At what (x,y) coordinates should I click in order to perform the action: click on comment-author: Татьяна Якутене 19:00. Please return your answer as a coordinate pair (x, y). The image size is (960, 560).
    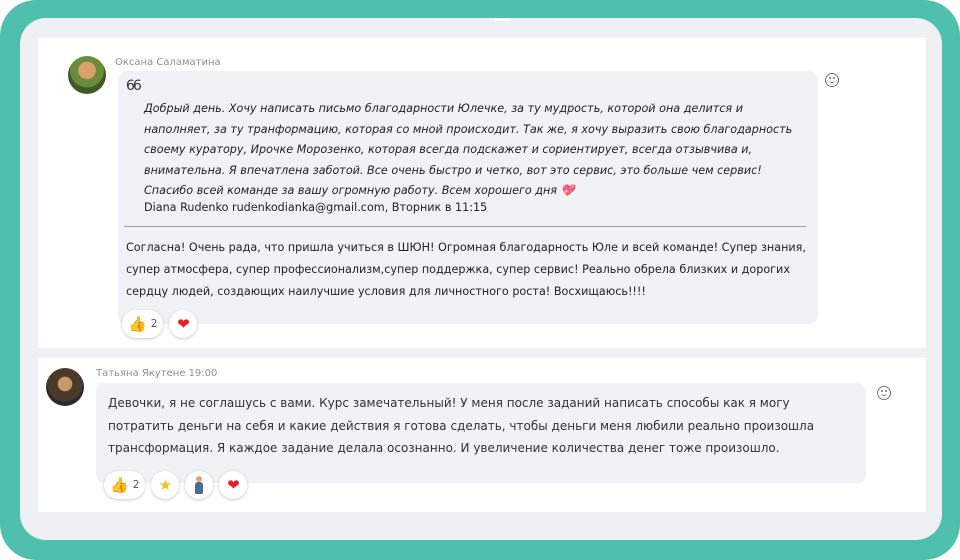
    Looking at the image, I should click on (156, 373).